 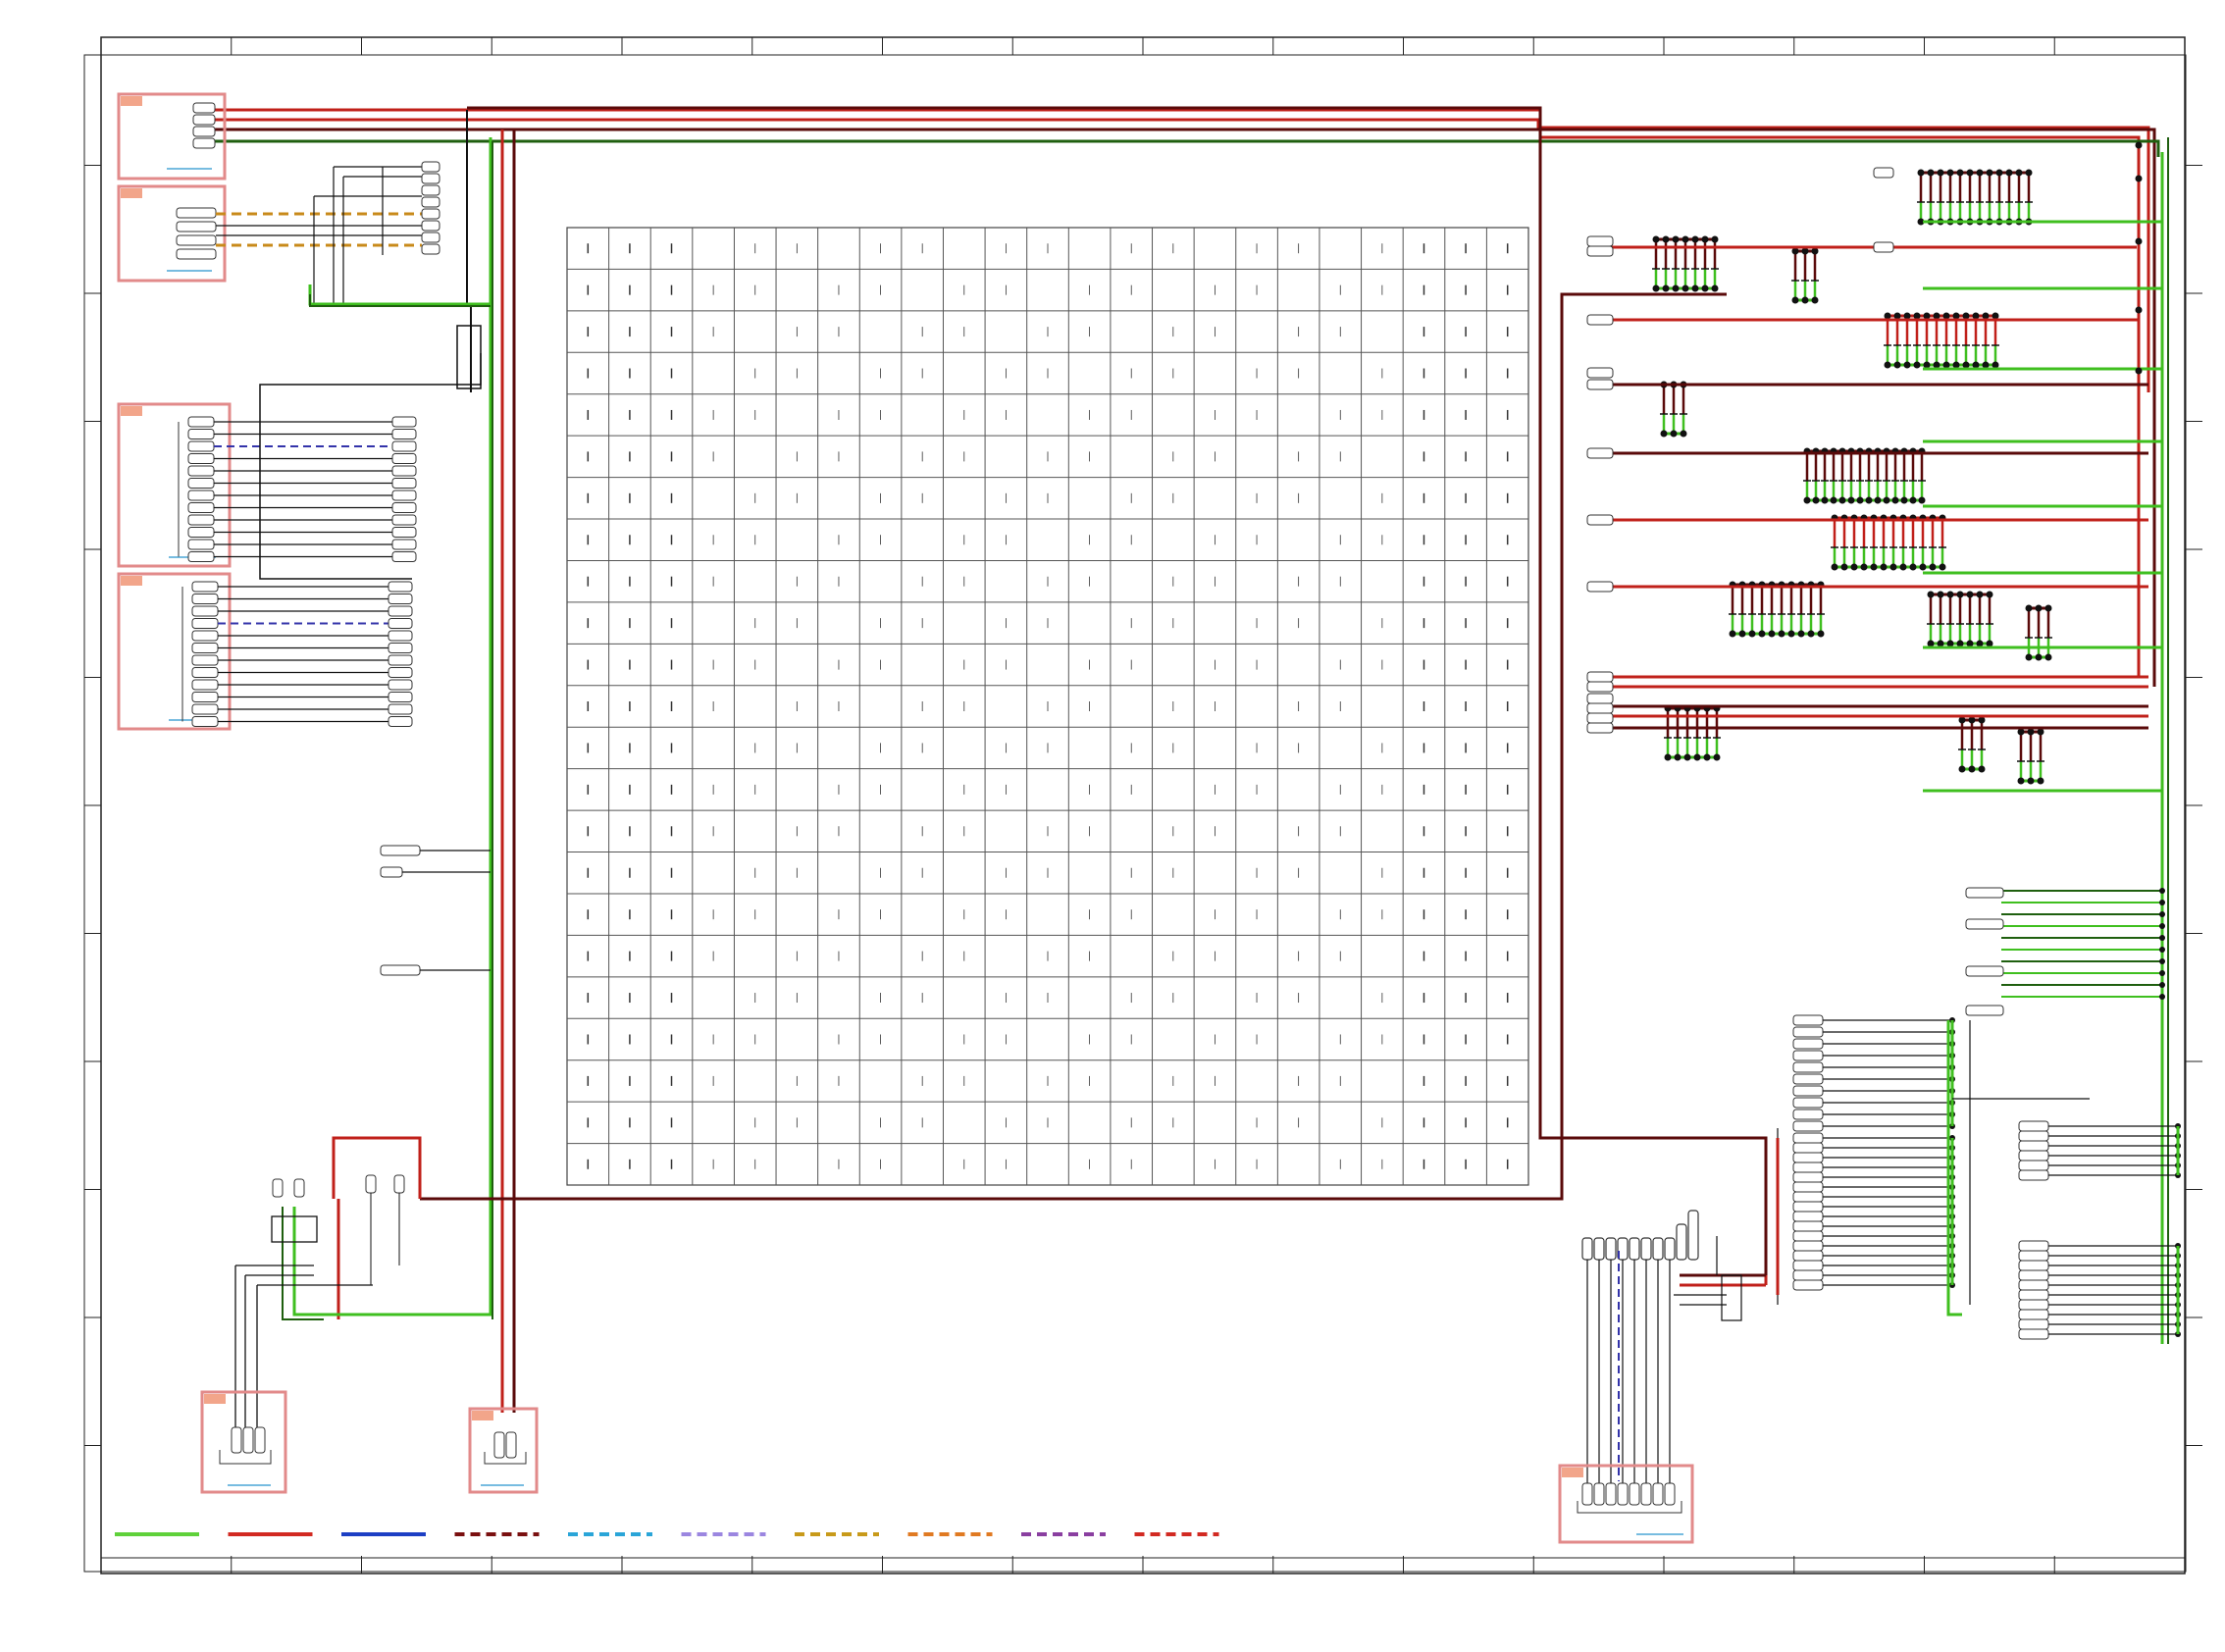 What do you see at coordinates (503, 1450) in the screenshot?
I see `connector-c6` at bounding box center [503, 1450].